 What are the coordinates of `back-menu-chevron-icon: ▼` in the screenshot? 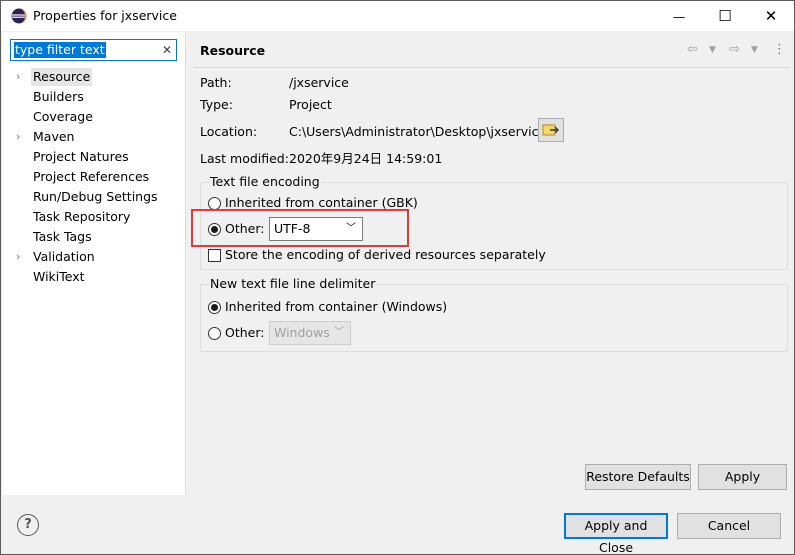 It's located at (712, 50).